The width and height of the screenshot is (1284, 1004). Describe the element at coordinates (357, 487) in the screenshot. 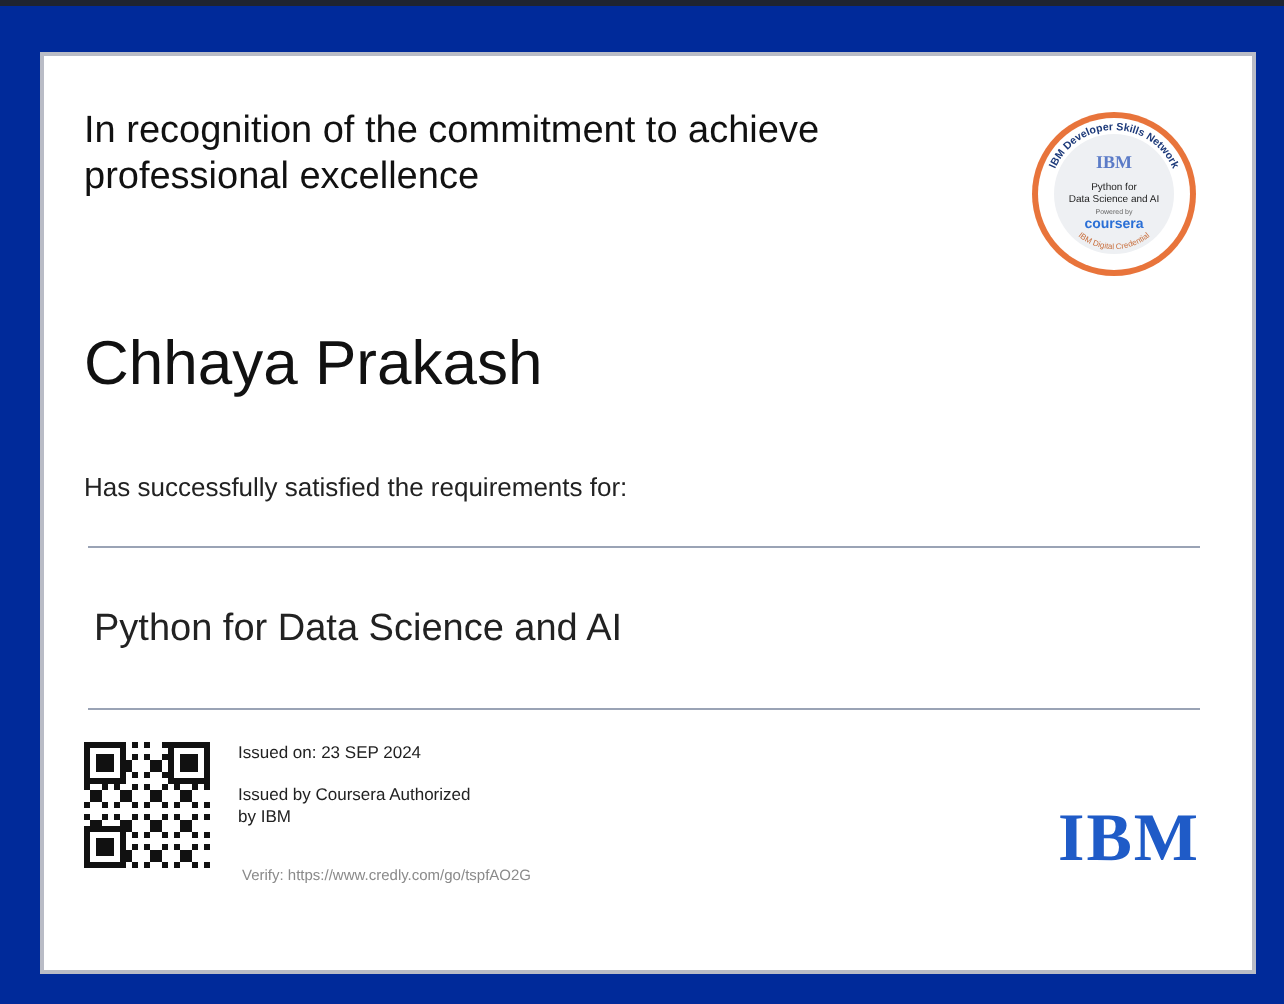

I see `statement-text: Has successfully satisfied the requirements for:` at that location.